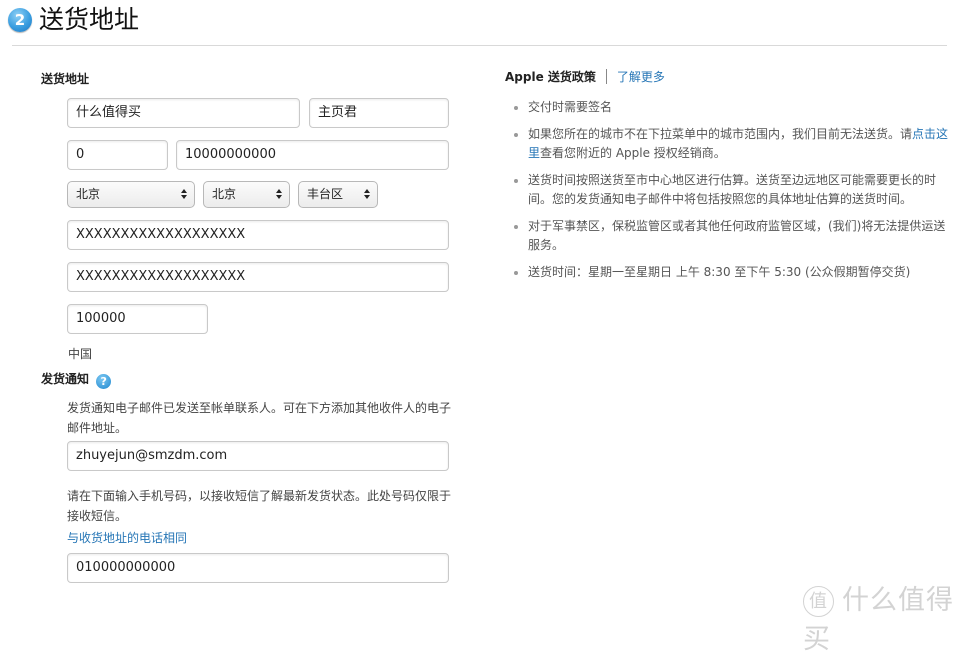 The image size is (969, 656). Describe the element at coordinates (479, 45) in the screenshot. I see `header-divider` at that location.